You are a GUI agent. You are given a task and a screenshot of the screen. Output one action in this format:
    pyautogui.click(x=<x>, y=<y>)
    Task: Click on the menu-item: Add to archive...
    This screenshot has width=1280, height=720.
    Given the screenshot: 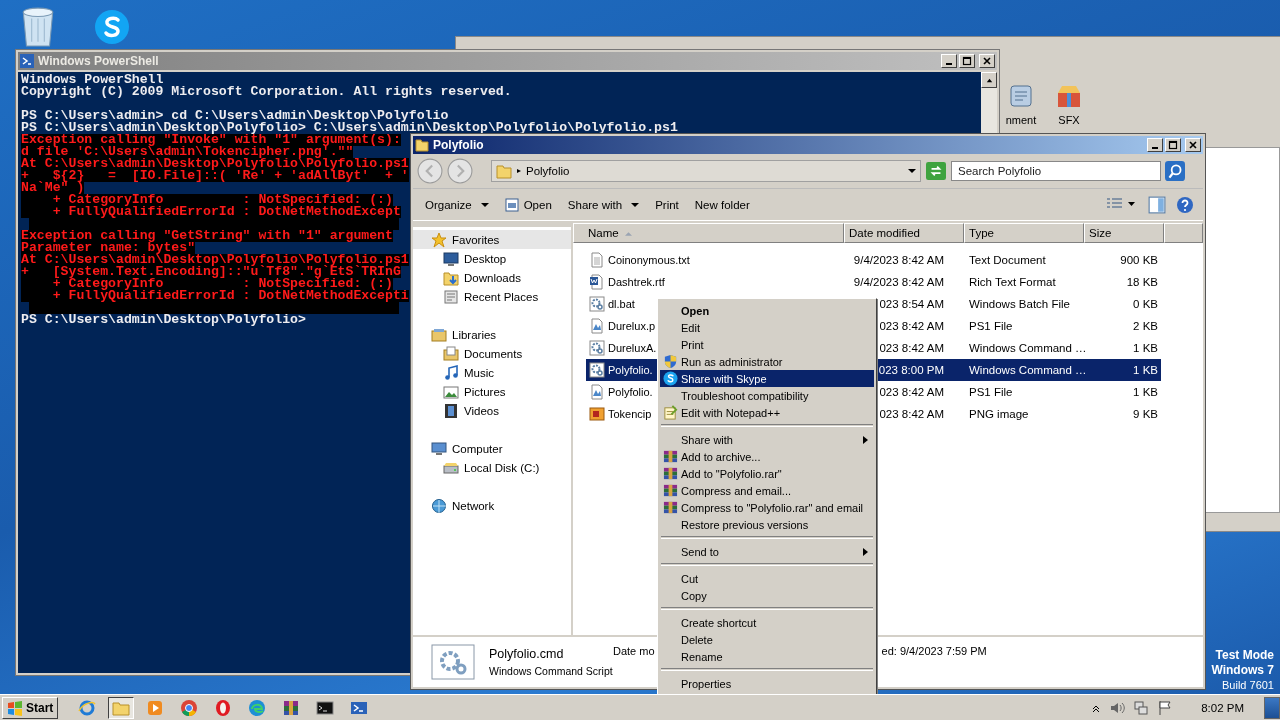 What is the action you would take?
    pyautogui.click(x=767, y=456)
    